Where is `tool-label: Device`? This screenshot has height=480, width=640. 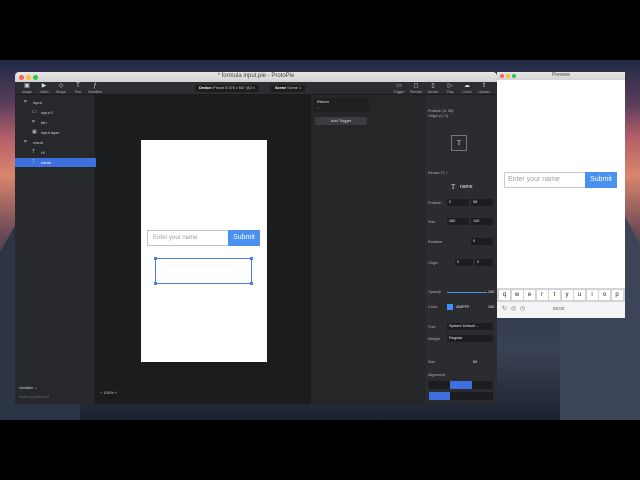
tool-label: Device is located at coordinates (433, 92).